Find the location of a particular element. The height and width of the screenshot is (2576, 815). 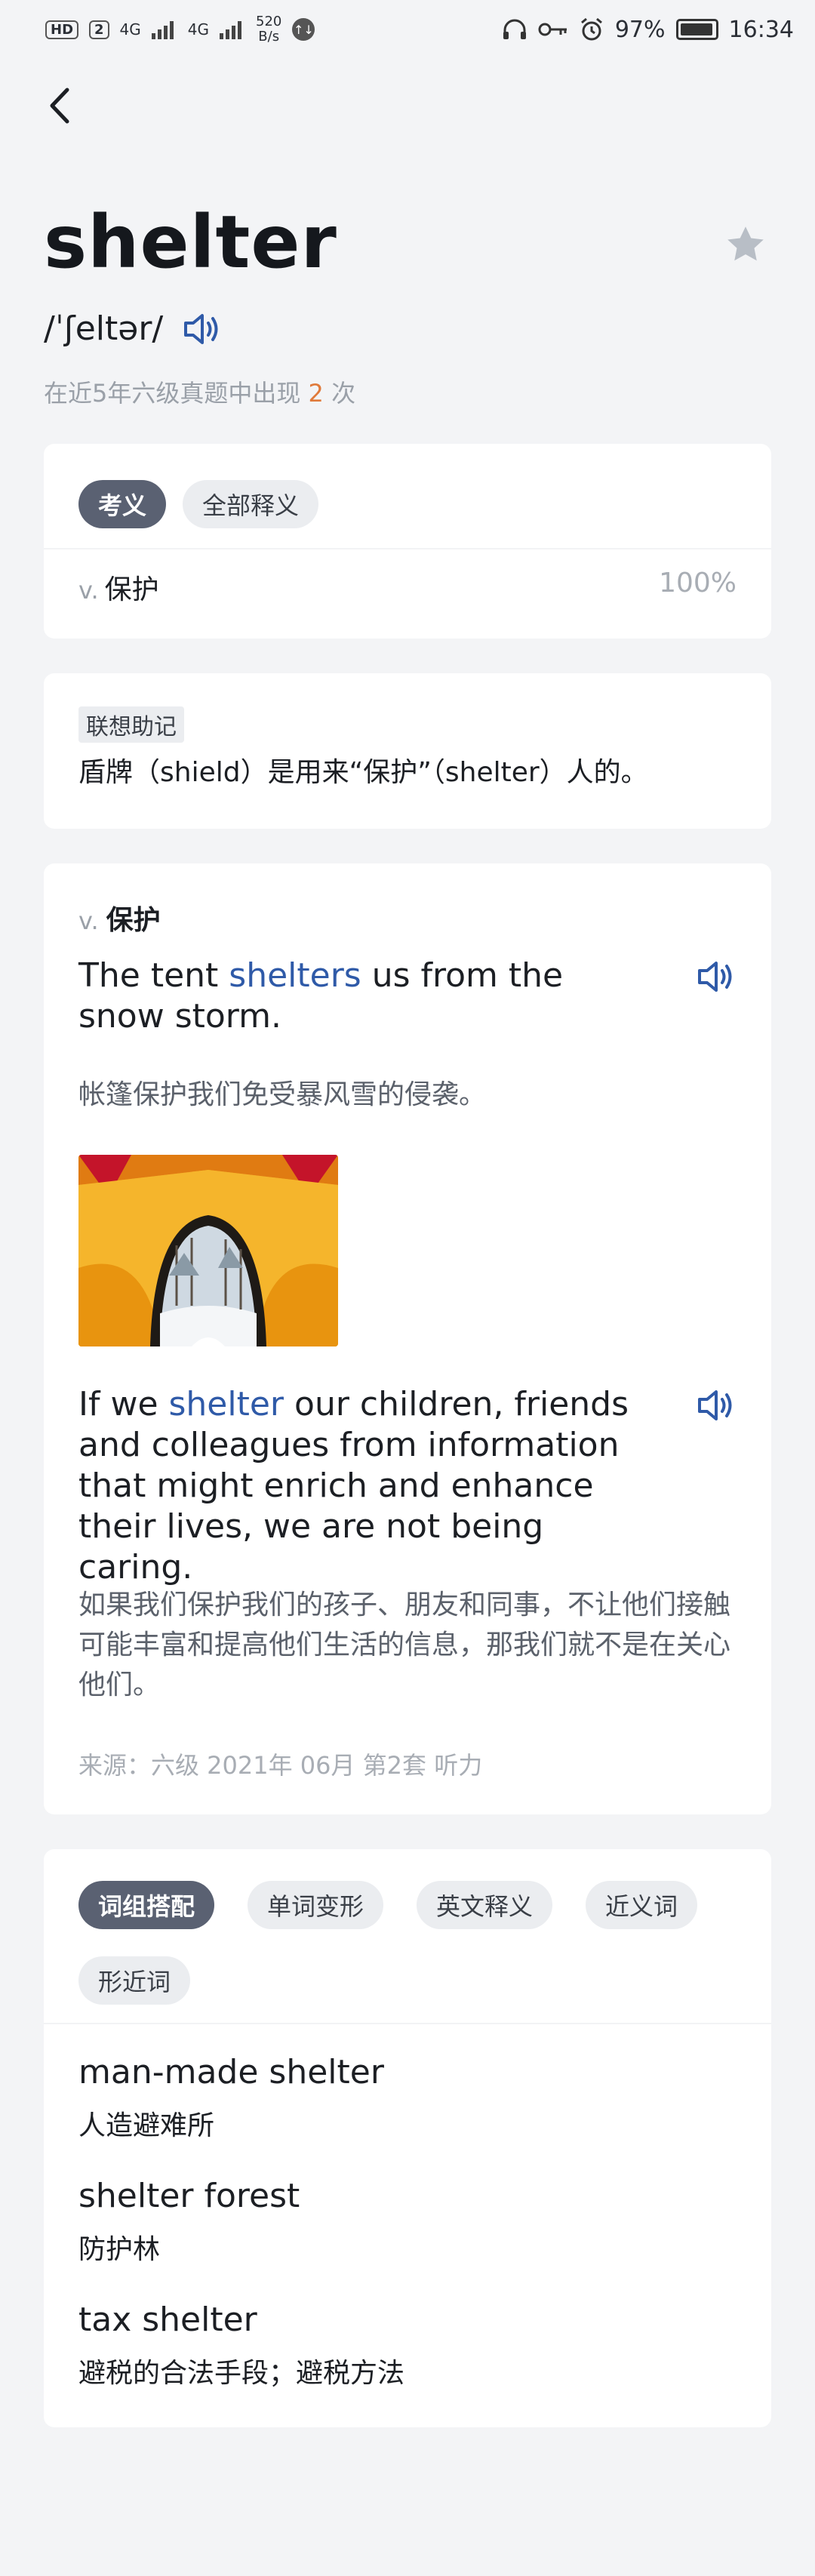

example-translation-1: 帐篷保护我们免受暴风雪的侵袭。 is located at coordinates (282, 1094).